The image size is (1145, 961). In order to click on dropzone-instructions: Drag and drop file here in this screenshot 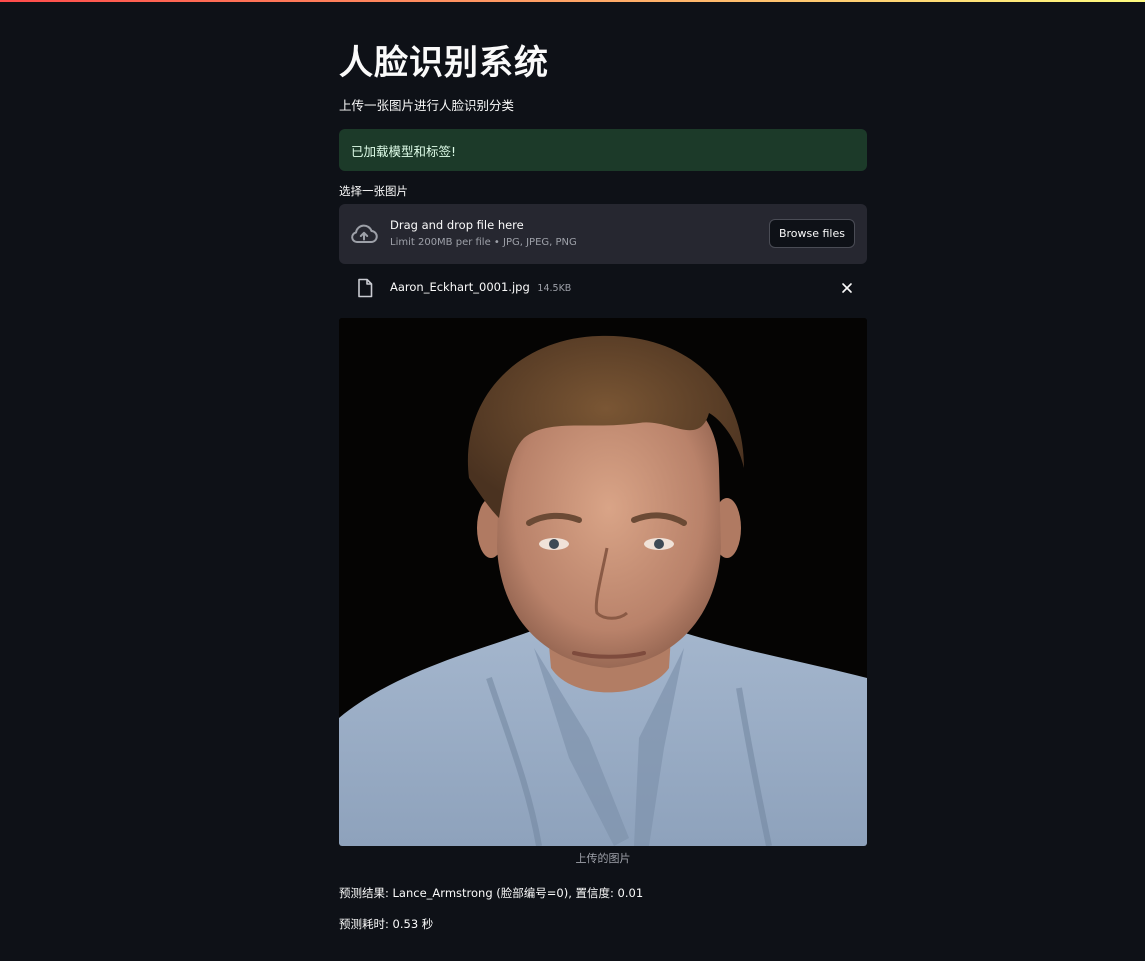, I will do `click(457, 225)`.